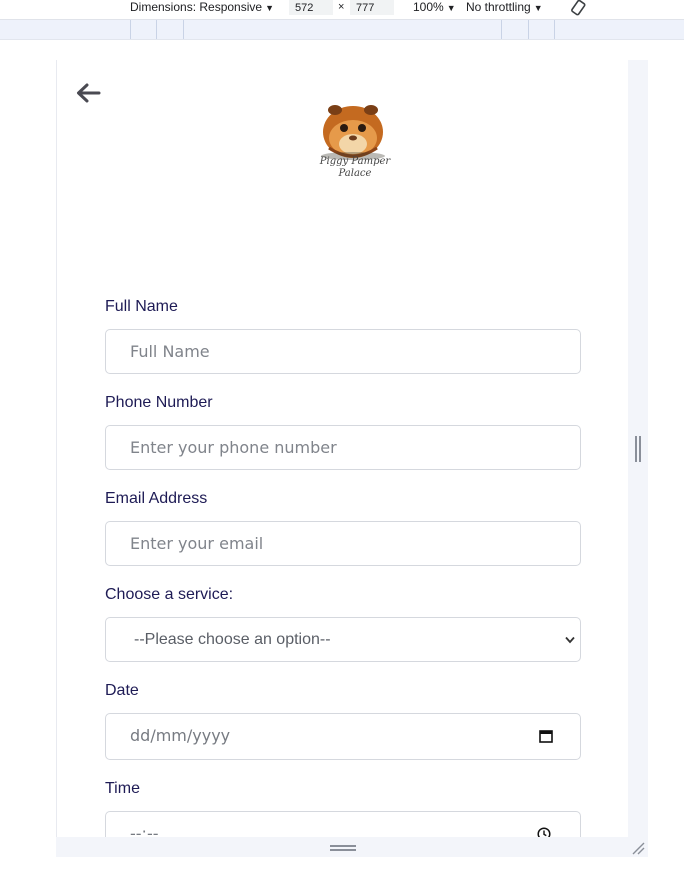 The width and height of the screenshot is (684, 886). Describe the element at coordinates (372, 7) in the screenshot. I see `height-input: 777` at that location.